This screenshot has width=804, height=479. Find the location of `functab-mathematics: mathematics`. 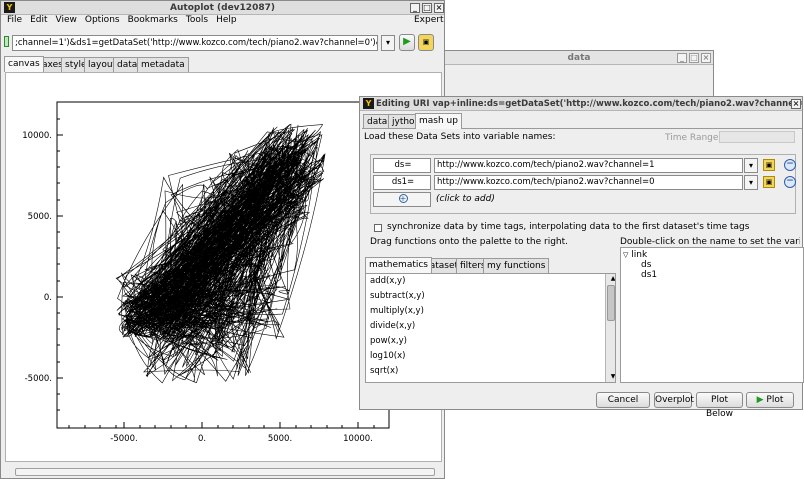

functab-mathematics: mathematics is located at coordinates (399, 265).